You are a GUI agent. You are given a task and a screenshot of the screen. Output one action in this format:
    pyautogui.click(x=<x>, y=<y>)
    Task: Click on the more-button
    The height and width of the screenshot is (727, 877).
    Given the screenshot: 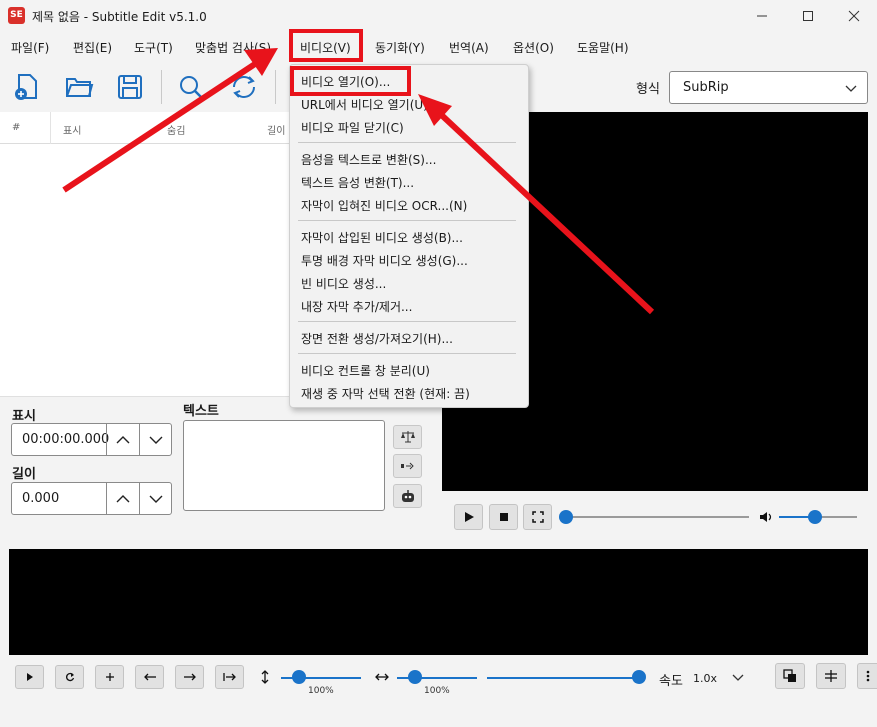 What is the action you would take?
    pyautogui.click(x=867, y=676)
    